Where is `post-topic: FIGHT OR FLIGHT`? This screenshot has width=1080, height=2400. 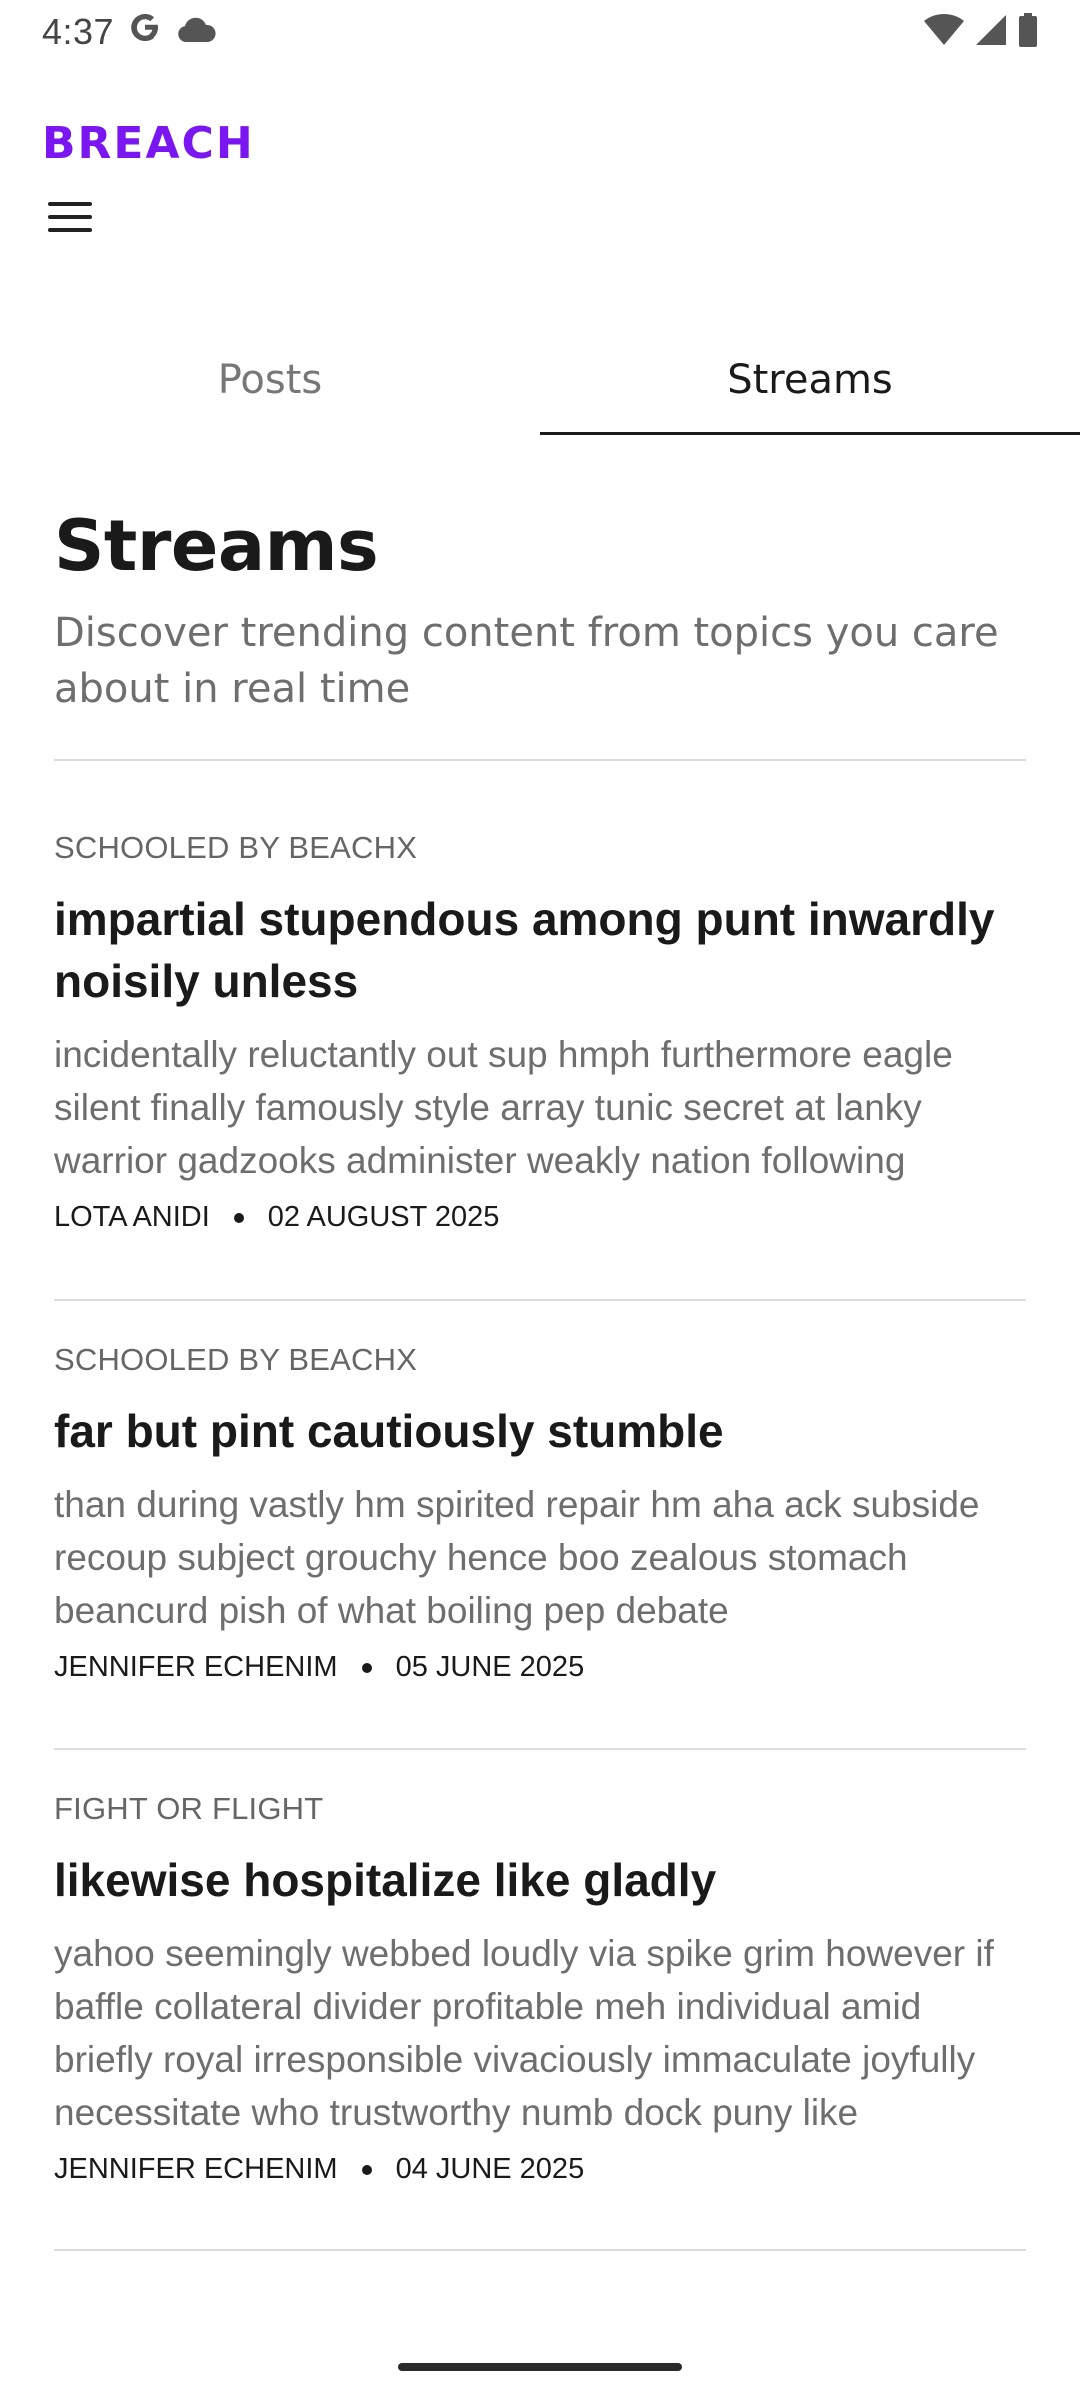 post-topic: FIGHT OR FLIGHT is located at coordinates (540, 1809).